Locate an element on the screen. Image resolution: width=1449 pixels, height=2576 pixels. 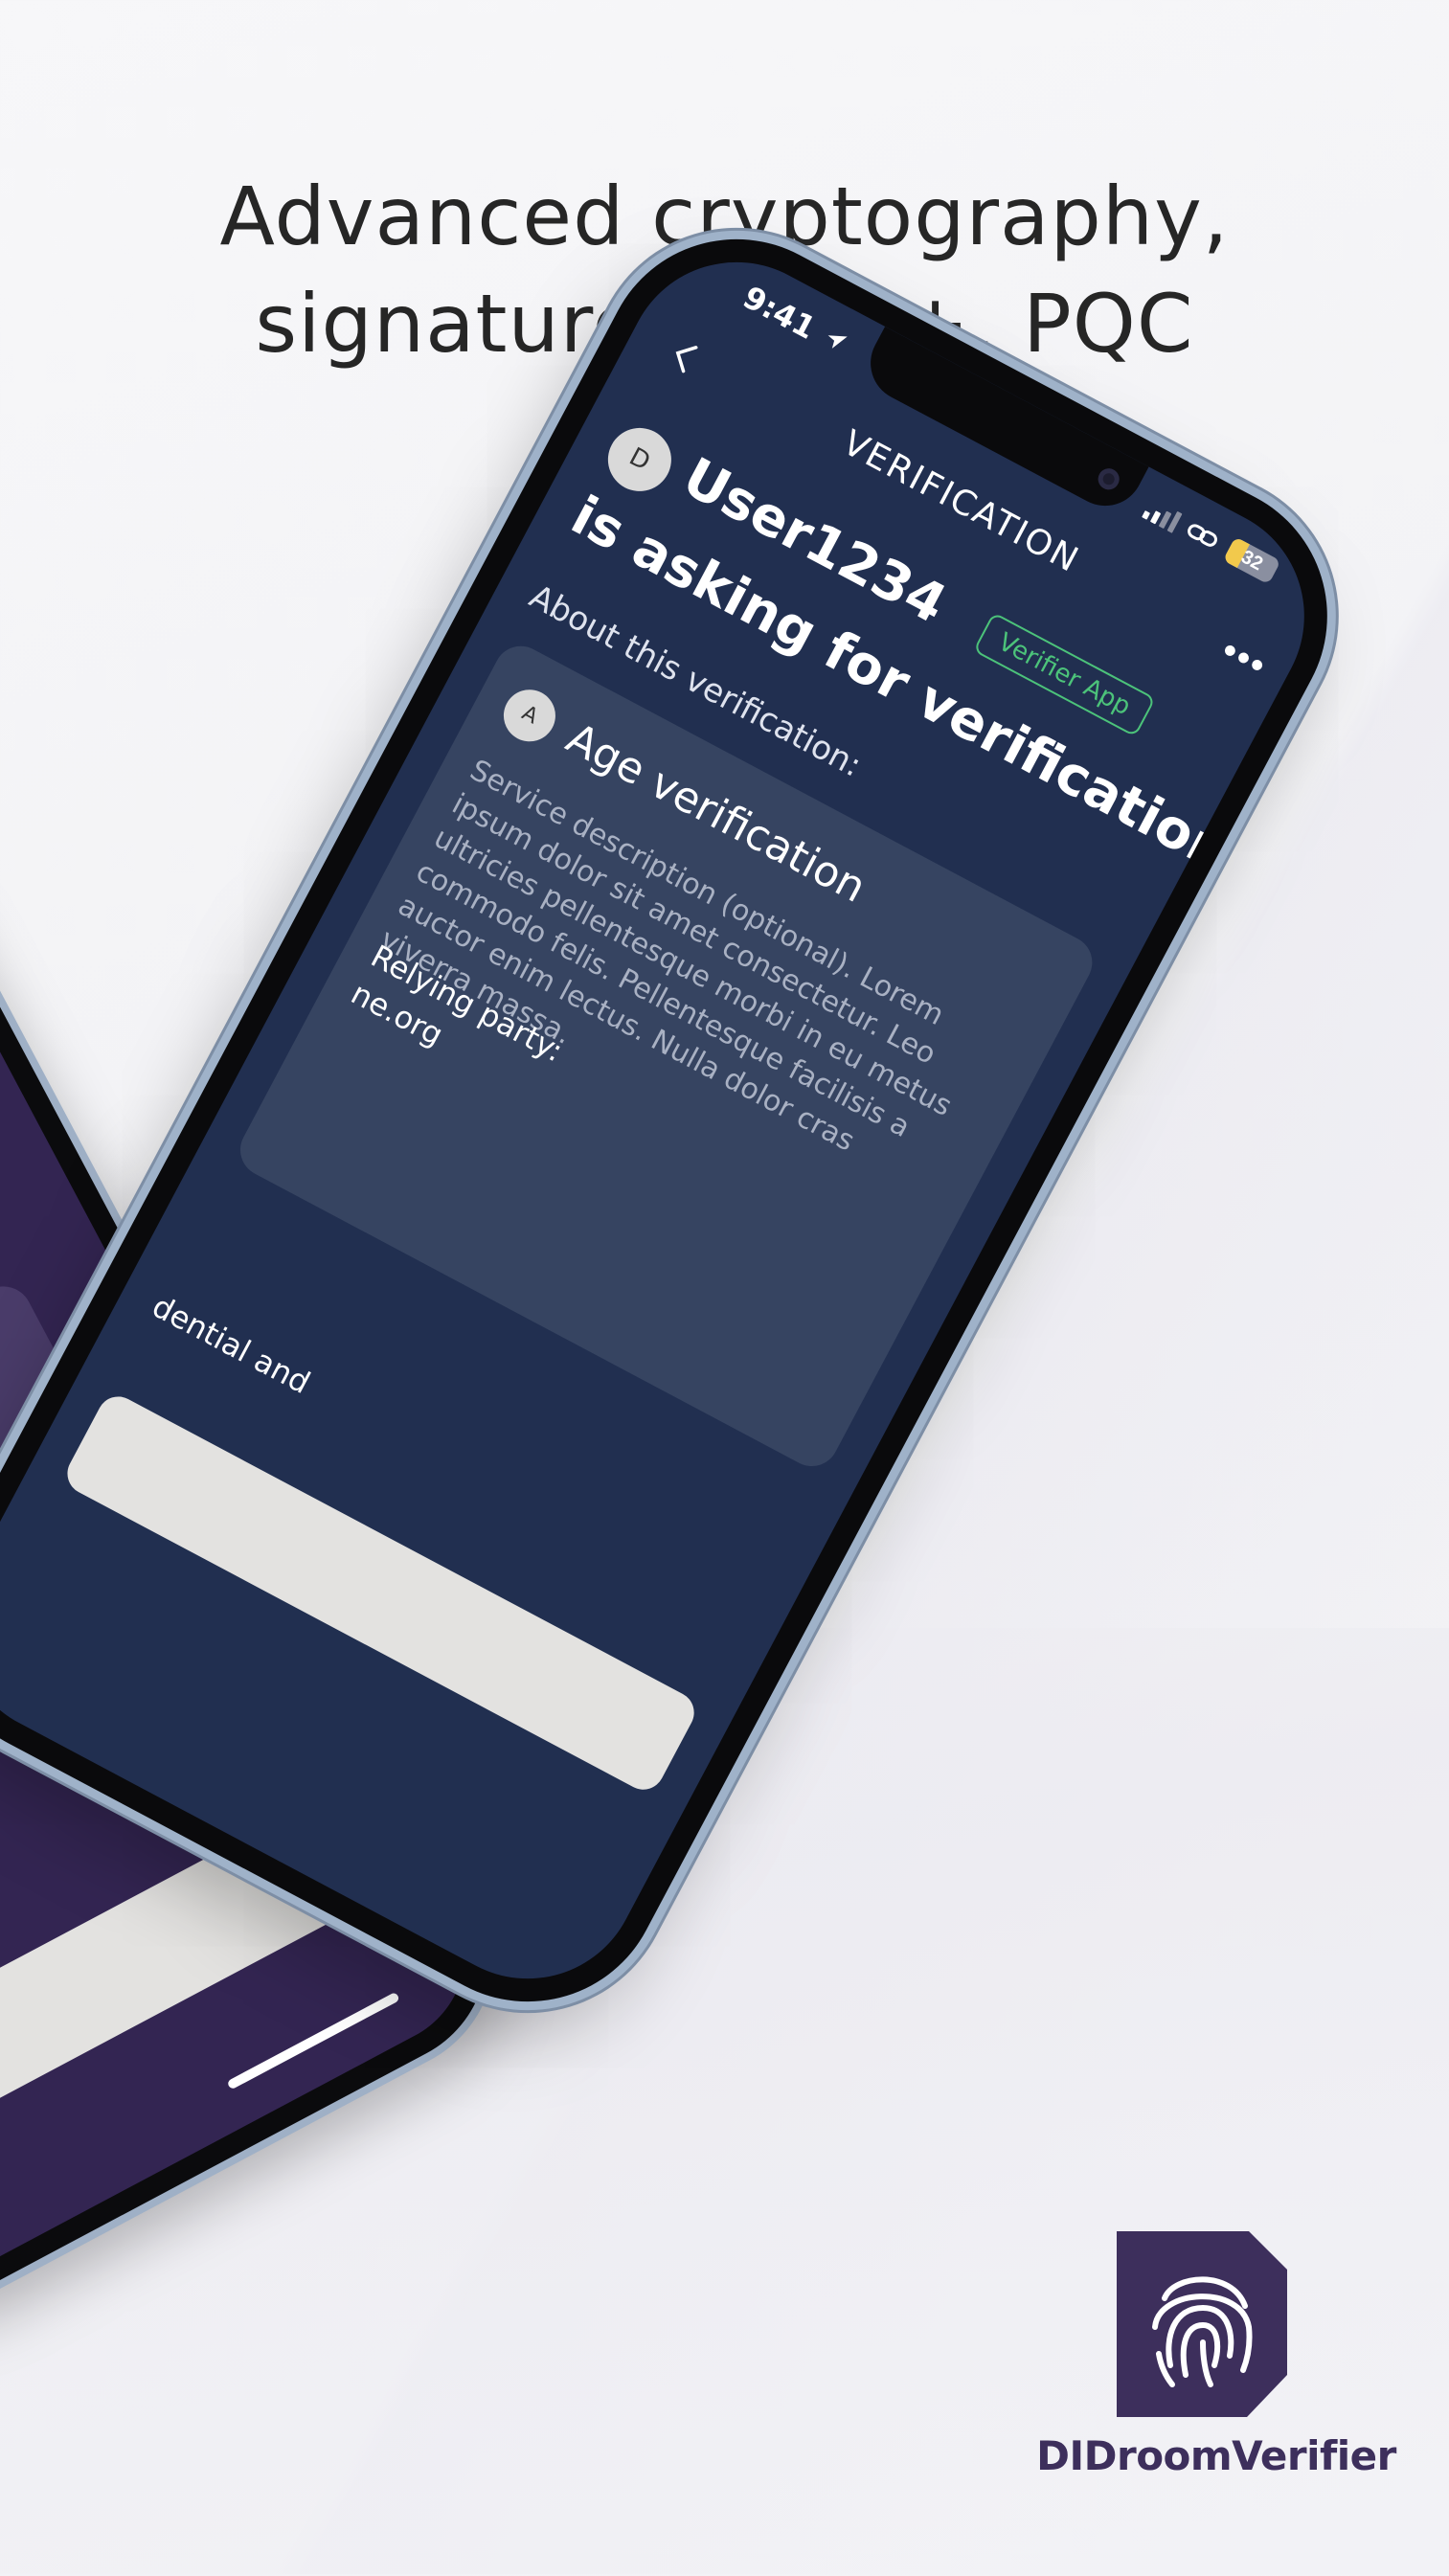
battery-icon: 32 is located at coordinates (1251, 560).